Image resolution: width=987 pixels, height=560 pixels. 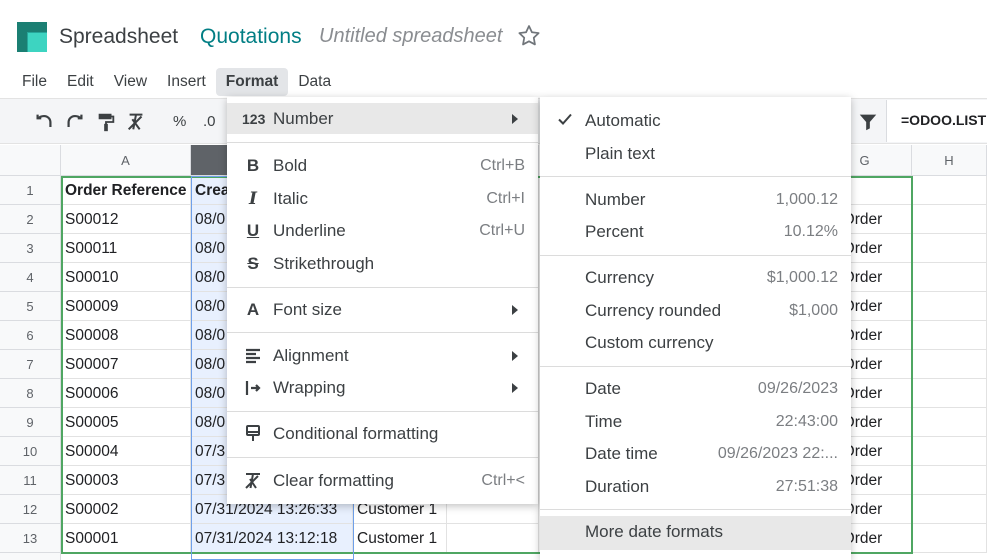 I want to click on menu-file: File, so click(x=34, y=82).